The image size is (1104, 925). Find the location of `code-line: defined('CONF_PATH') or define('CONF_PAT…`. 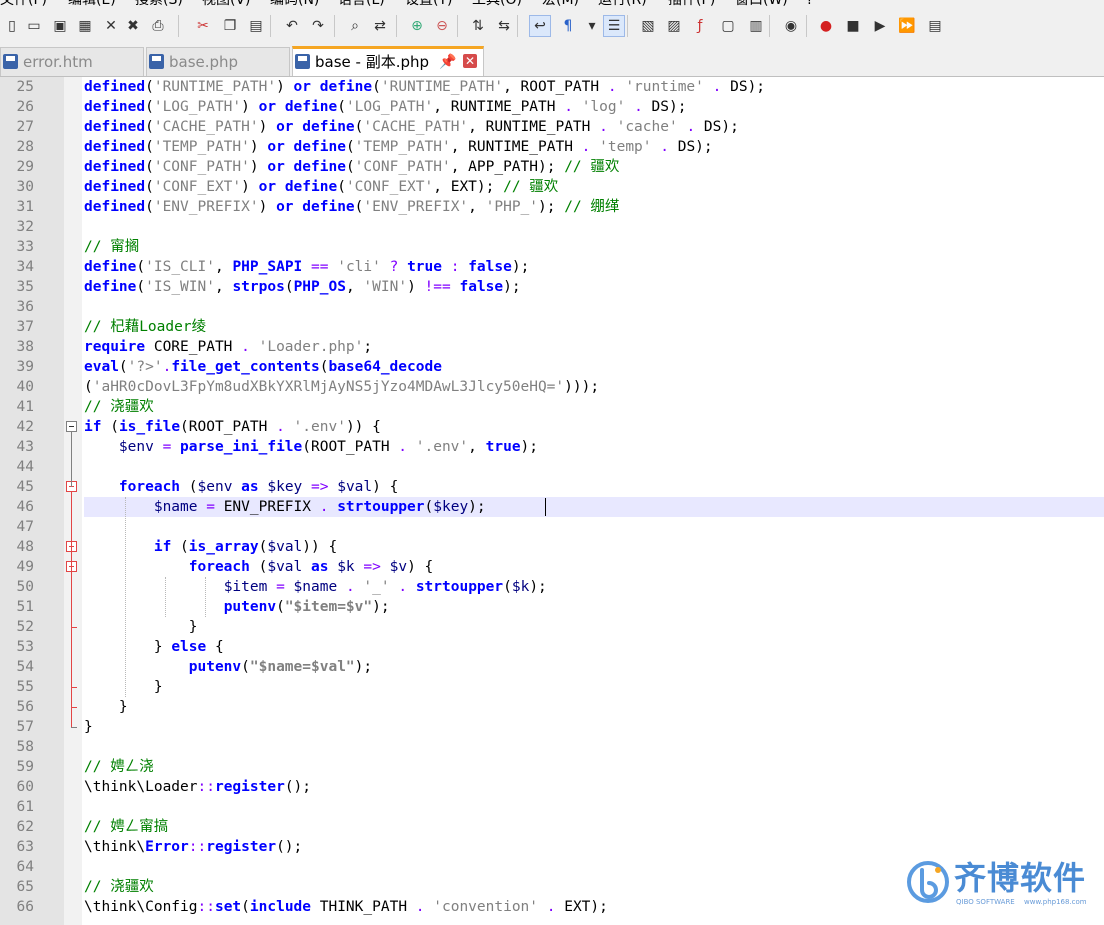

code-line: defined('CONF_PATH') or define('CONF_PAT… is located at coordinates (594, 167).